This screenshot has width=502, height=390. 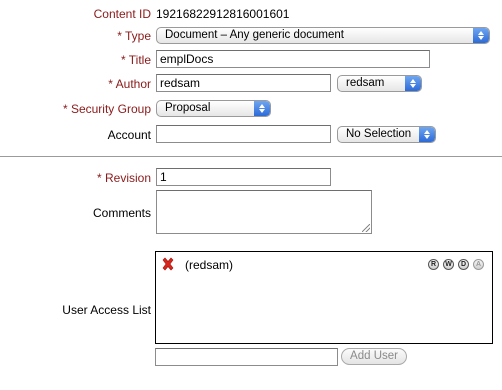 I want to click on account-select-value: No Selection, so click(x=379, y=134).